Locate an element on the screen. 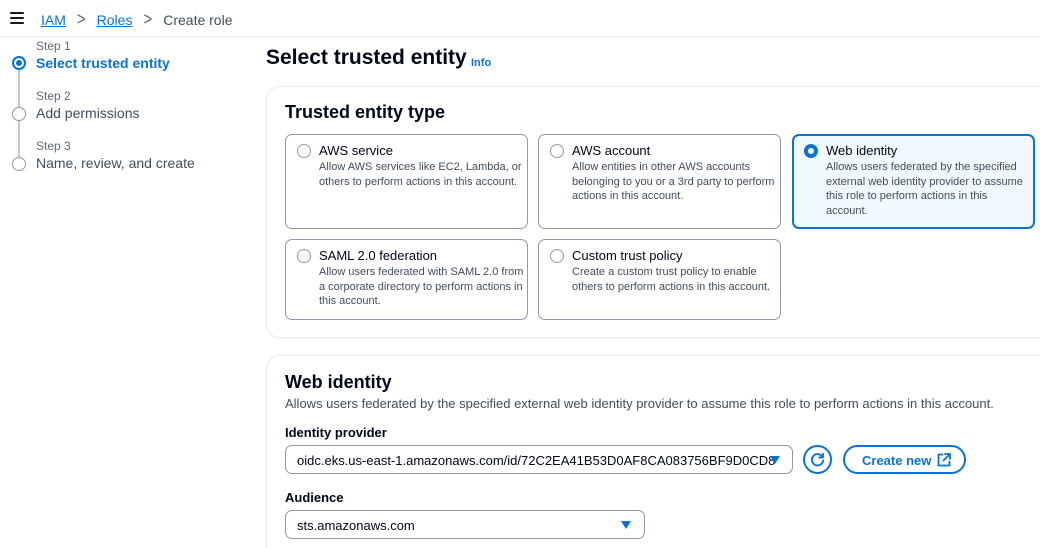 The image size is (1040, 548). step-number: Step 1 is located at coordinates (53, 46).